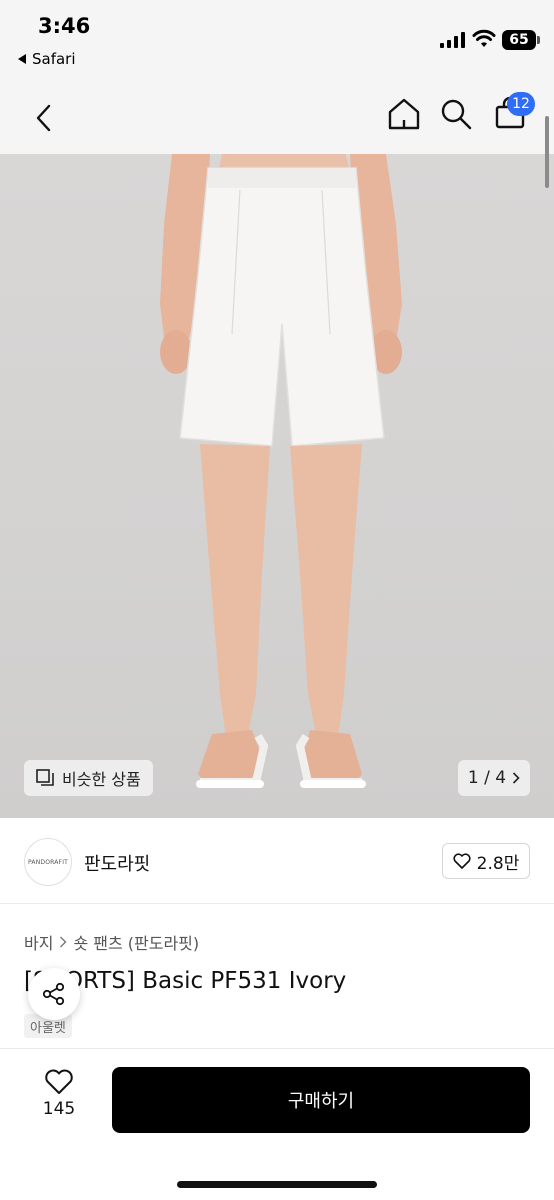 The height and width of the screenshot is (1200, 554). What do you see at coordinates (277, 861) in the screenshot?
I see `brand-row: PANDORAFIT 판도라핏 2.8만` at bounding box center [277, 861].